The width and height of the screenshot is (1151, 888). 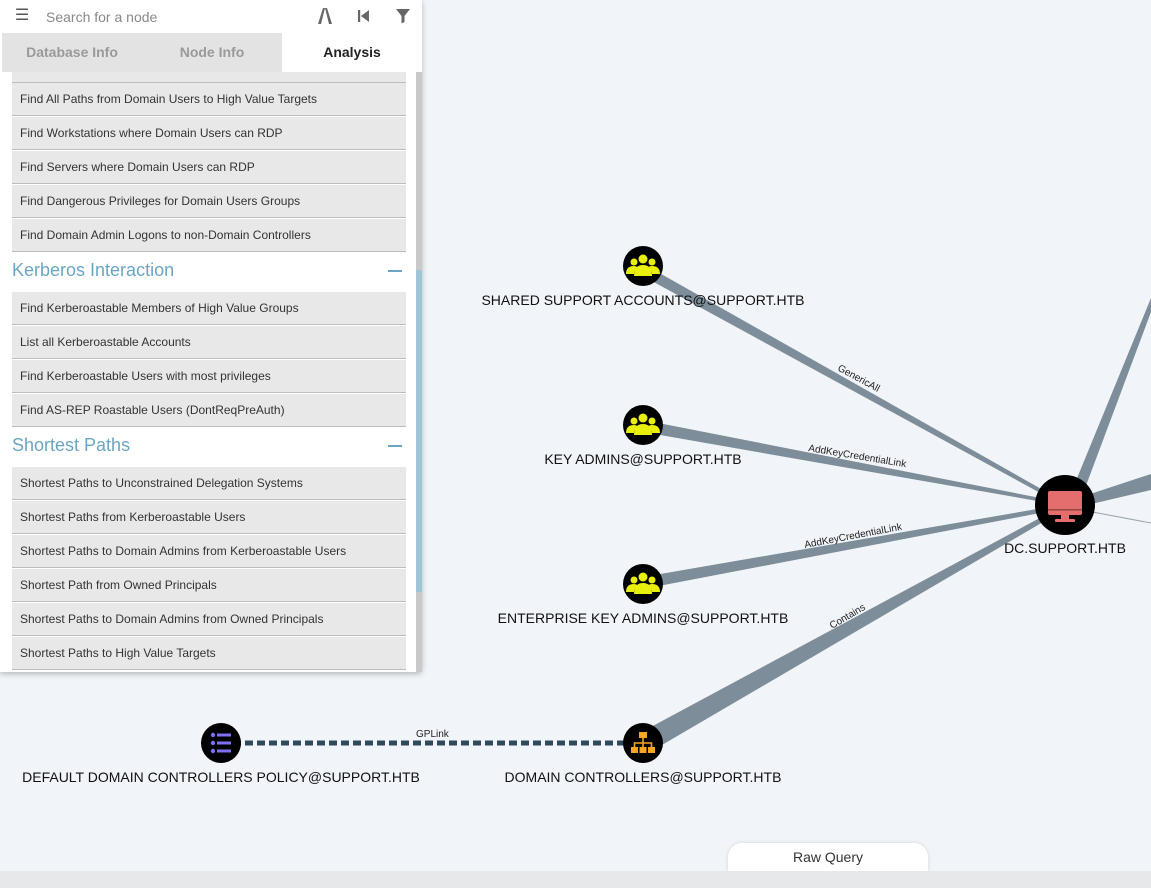 I want to click on search-bar: ☰, so click(x=211, y=16).